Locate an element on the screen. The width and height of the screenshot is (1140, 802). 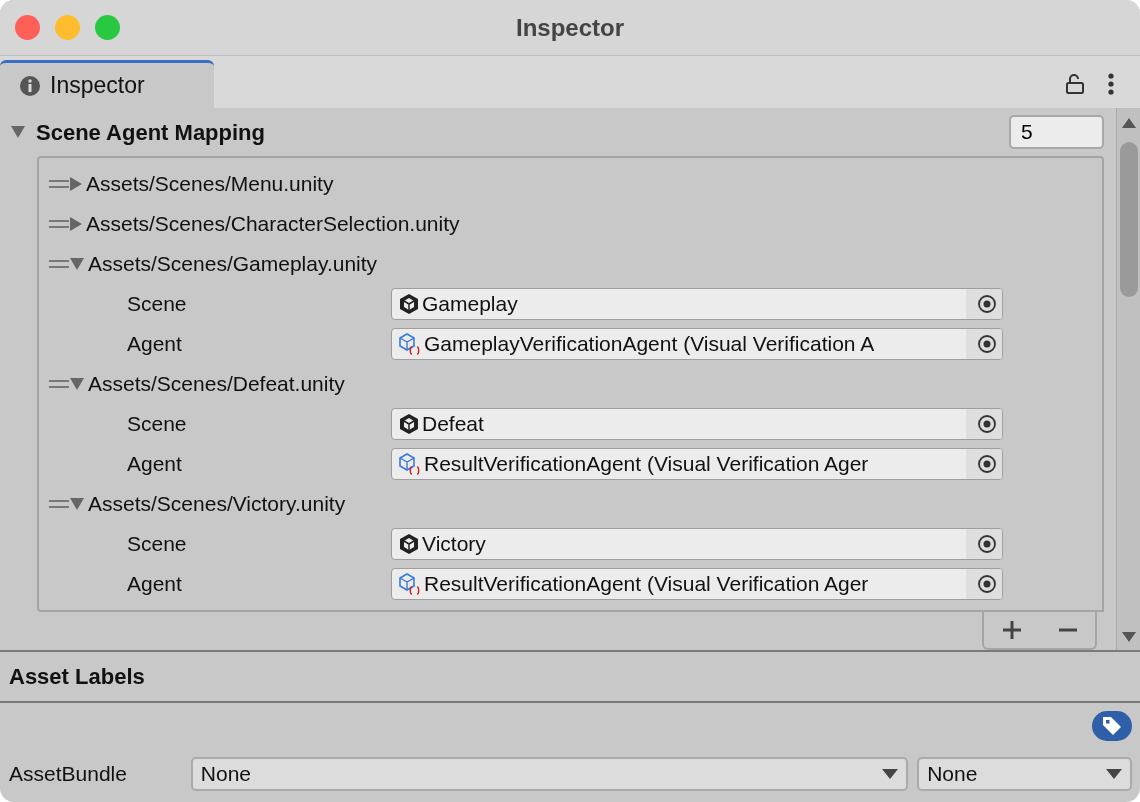
list-item-foldout: Assets/Scenes/Menu.unity is located at coordinates (201, 184).